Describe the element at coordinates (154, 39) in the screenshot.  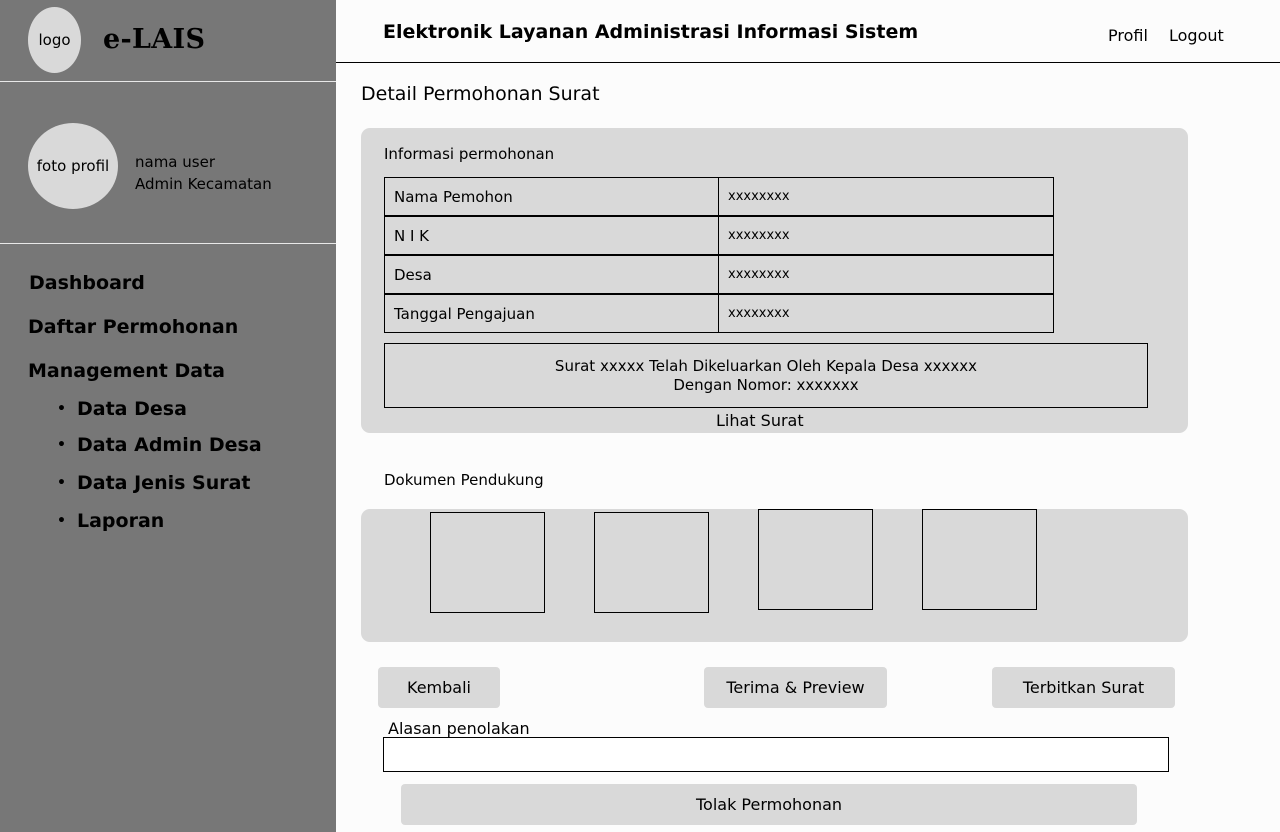
I see `app-name: e-LAIS` at that location.